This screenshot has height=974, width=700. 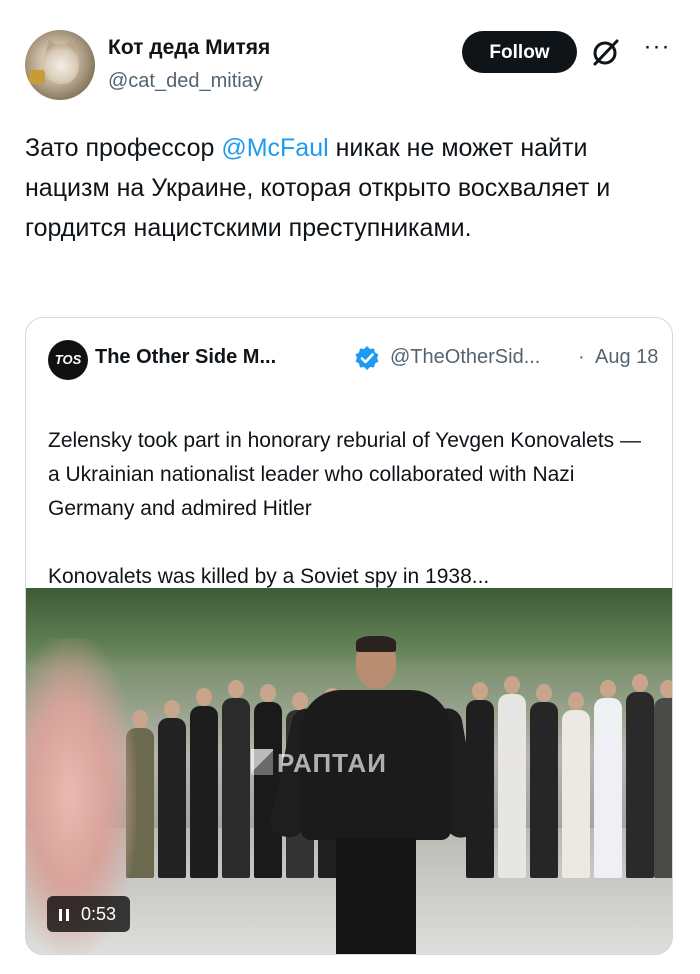 I want to click on tweet-text-part: Зато профессор, so click(x=123, y=148).